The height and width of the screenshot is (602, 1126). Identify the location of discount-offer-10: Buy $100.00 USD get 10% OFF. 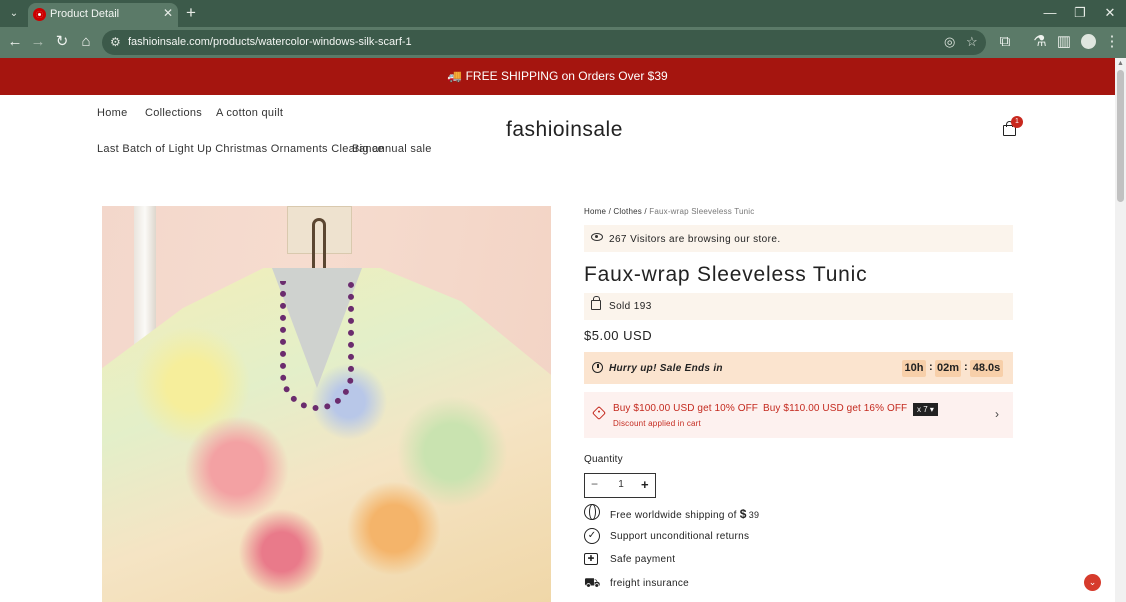
(685, 408).